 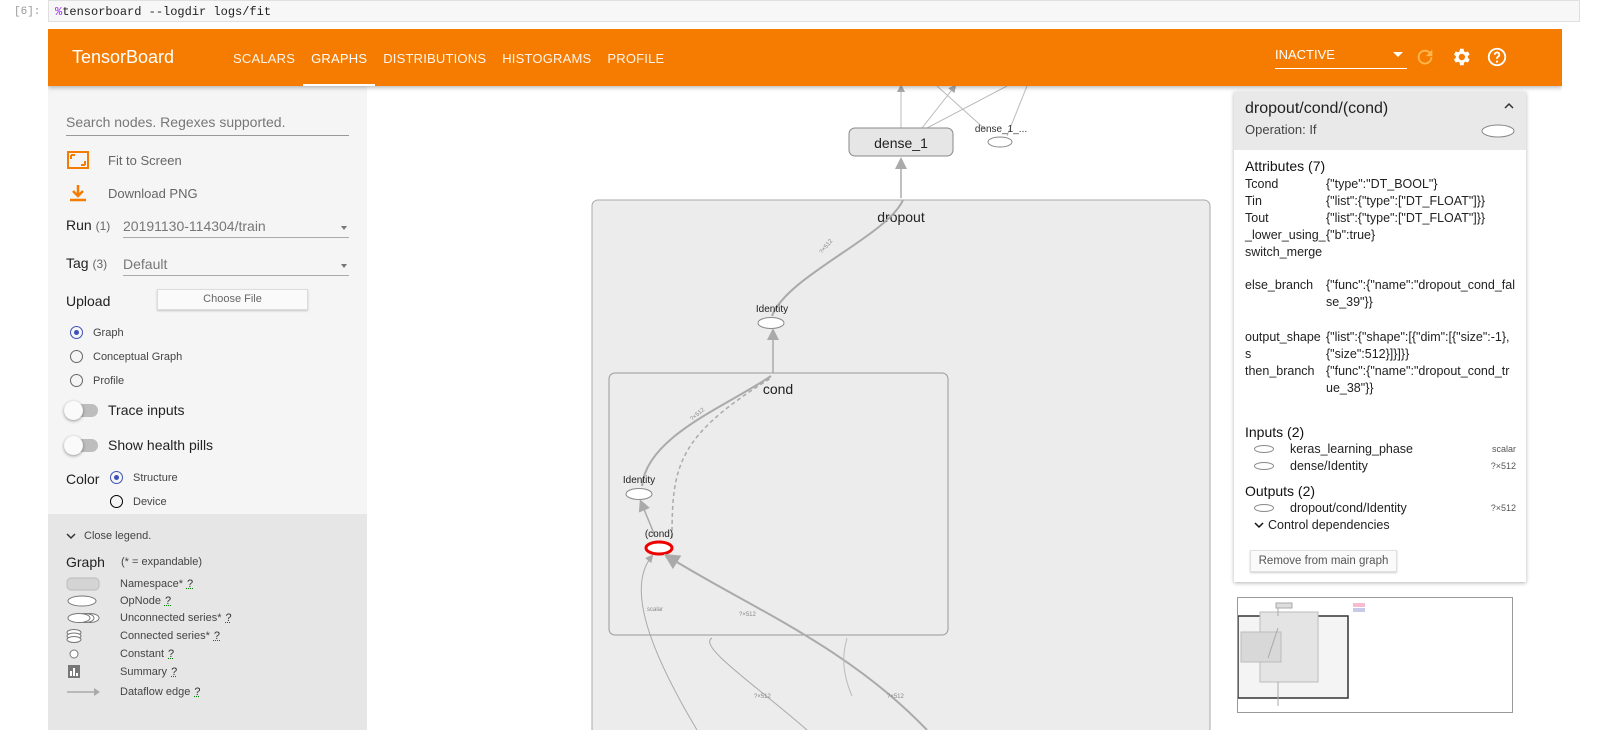 What do you see at coordinates (126, 356) in the screenshot?
I see `radio-conceptual-graph: Conceptual Graph` at bounding box center [126, 356].